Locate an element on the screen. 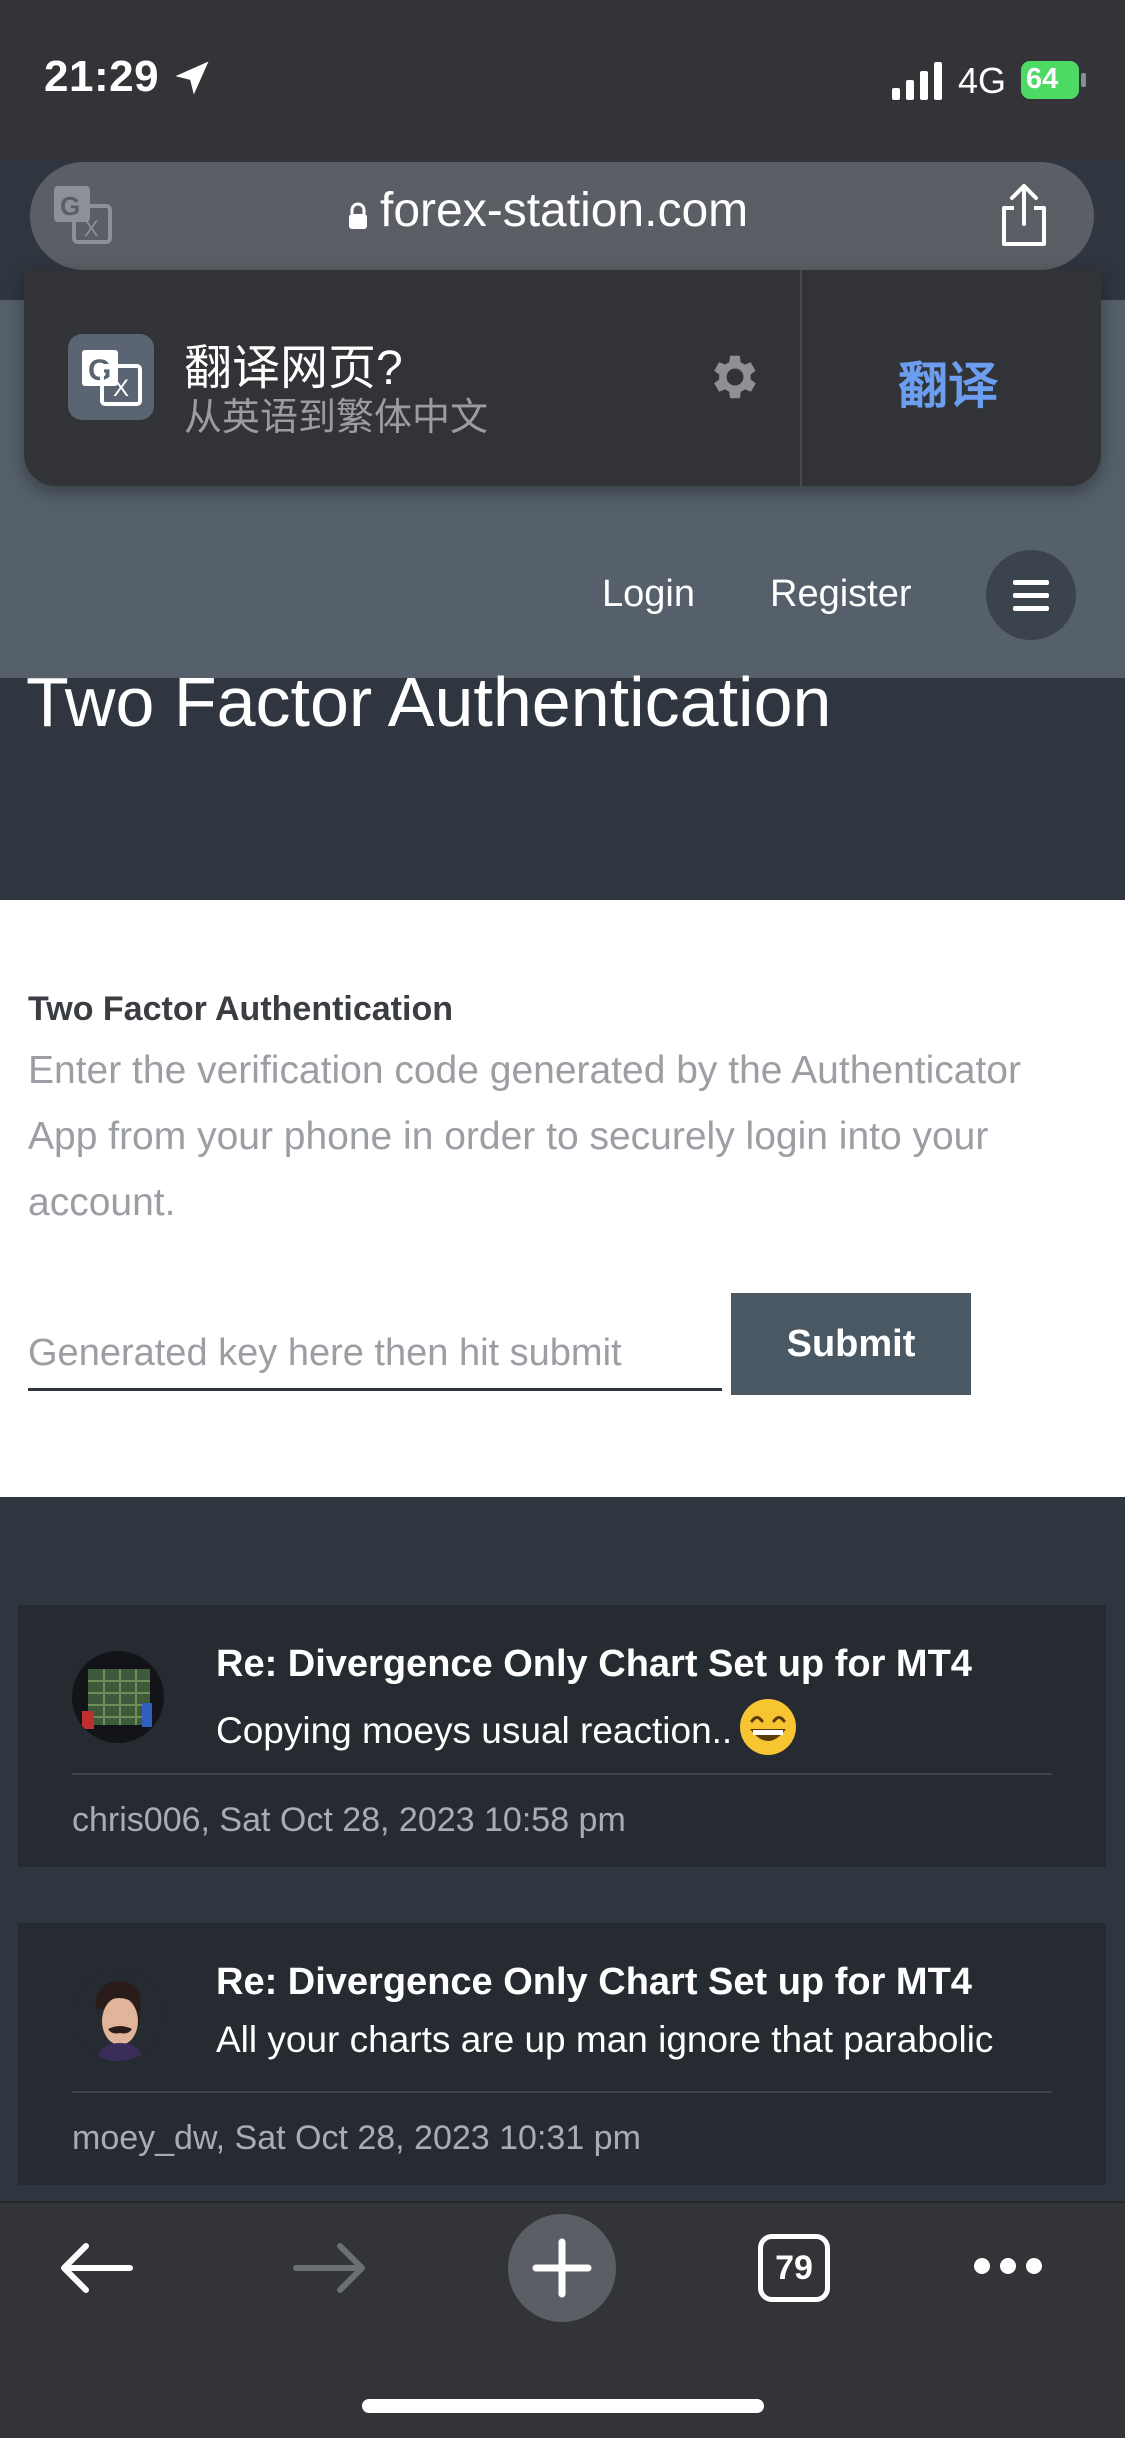 This screenshot has height=2438, width=1125. verification-code-input is located at coordinates (375, 1354).